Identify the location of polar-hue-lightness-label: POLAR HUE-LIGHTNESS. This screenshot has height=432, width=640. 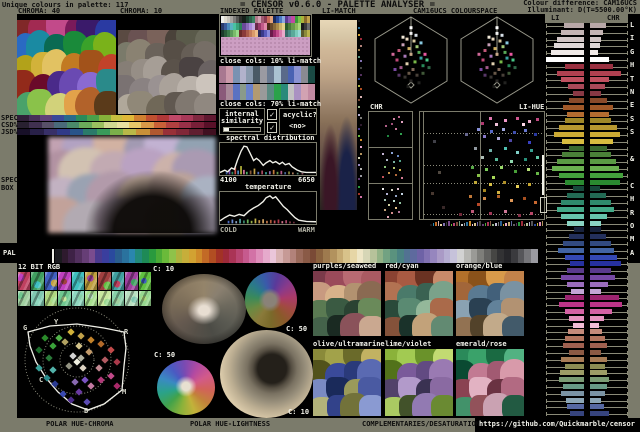
(230, 424).